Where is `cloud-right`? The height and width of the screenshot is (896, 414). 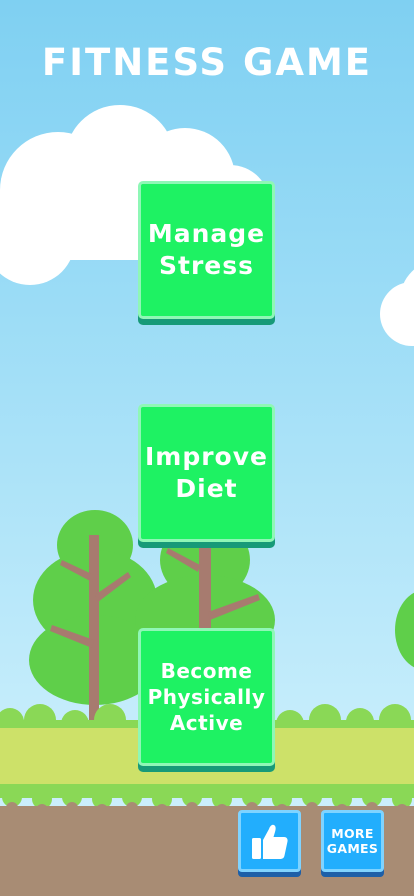 cloud-right is located at coordinates (397, 307).